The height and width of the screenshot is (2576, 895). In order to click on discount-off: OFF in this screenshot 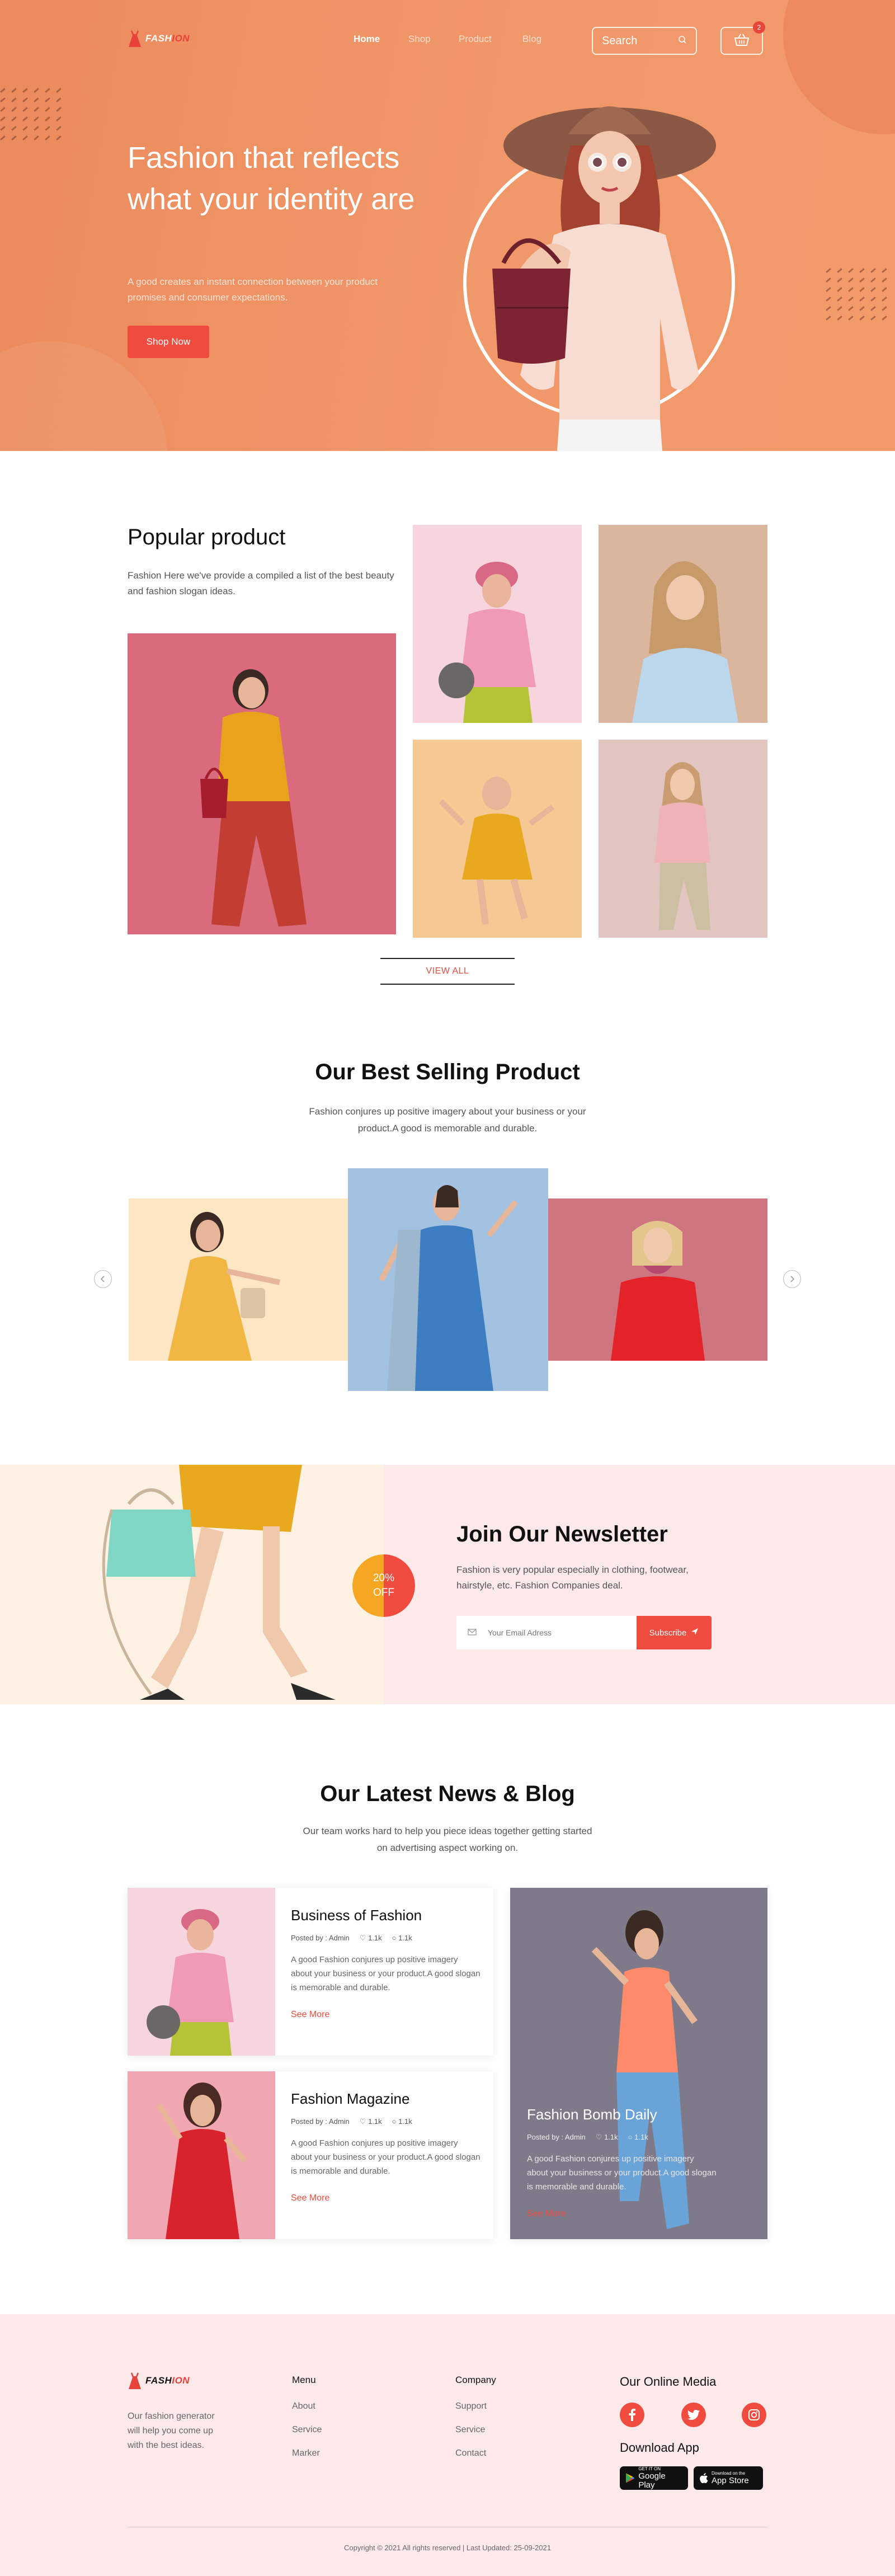, I will do `click(383, 1593)`.